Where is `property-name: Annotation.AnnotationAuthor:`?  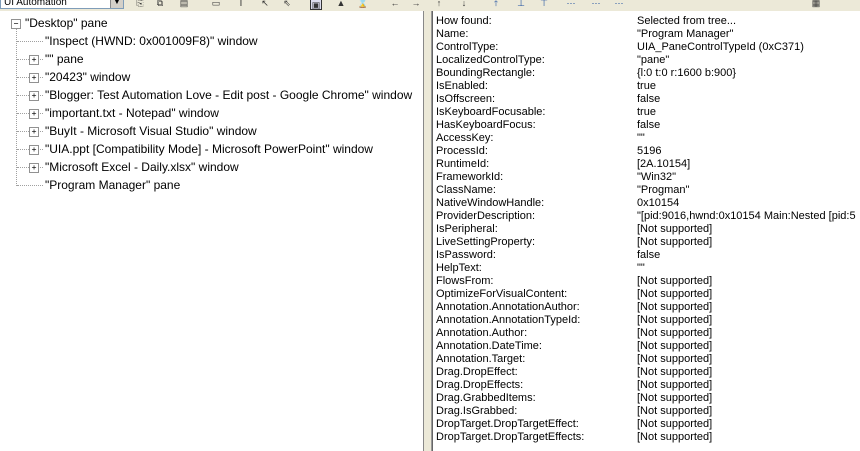
property-name: Annotation.AnnotationAuthor: is located at coordinates (508, 307).